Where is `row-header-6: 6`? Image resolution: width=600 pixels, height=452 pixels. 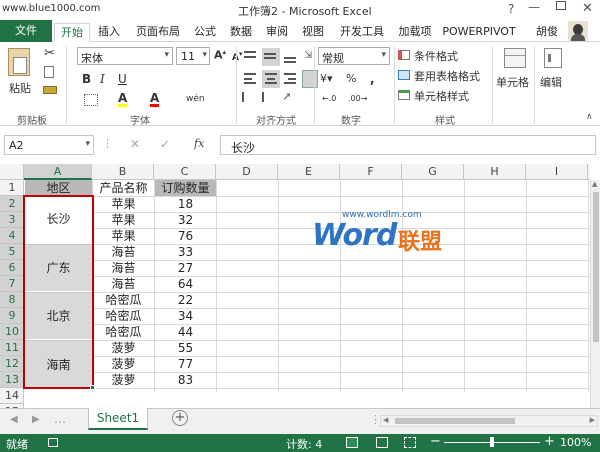 row-header-6: 6 is located at coordinates (12, 268).